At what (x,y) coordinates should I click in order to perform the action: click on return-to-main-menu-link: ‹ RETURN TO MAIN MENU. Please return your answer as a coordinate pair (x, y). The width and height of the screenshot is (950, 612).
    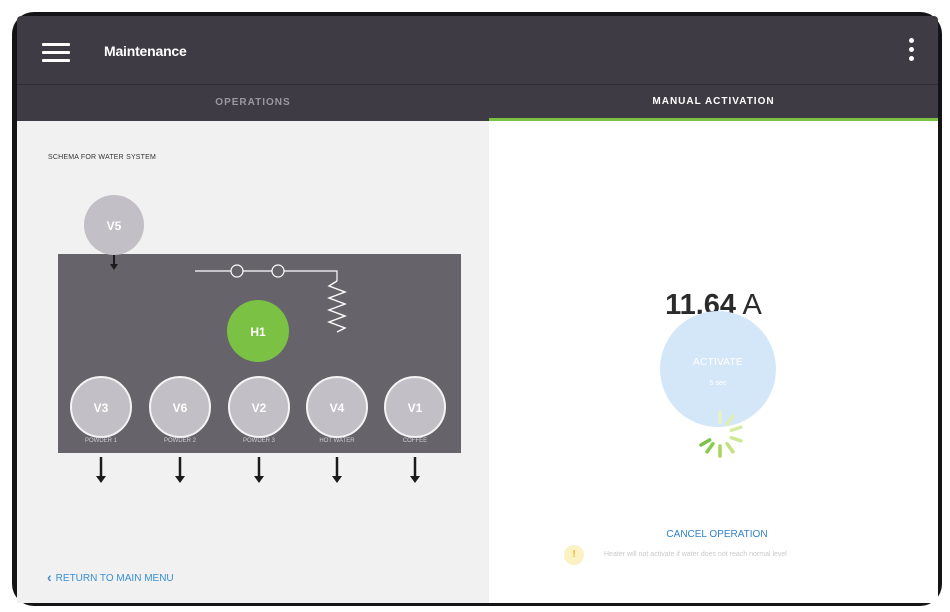
    Looking at the image, I should click on (110, 577).